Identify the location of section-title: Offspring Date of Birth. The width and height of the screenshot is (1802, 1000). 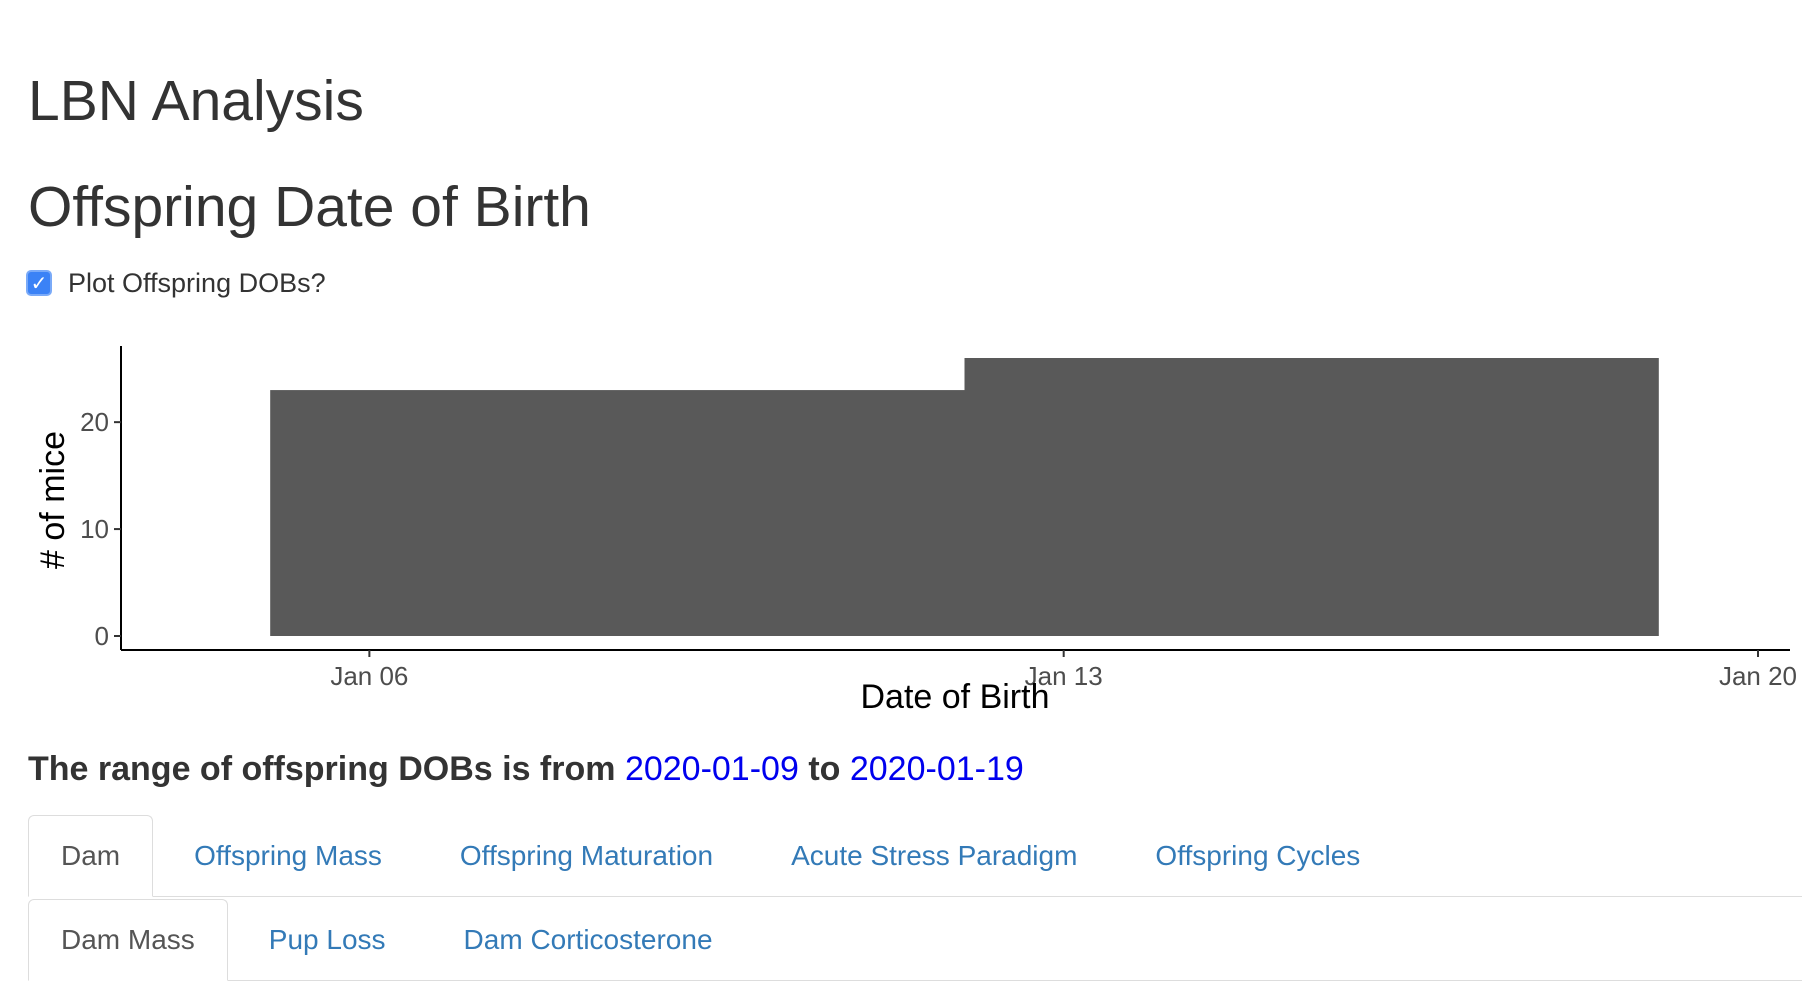
(309, 207).